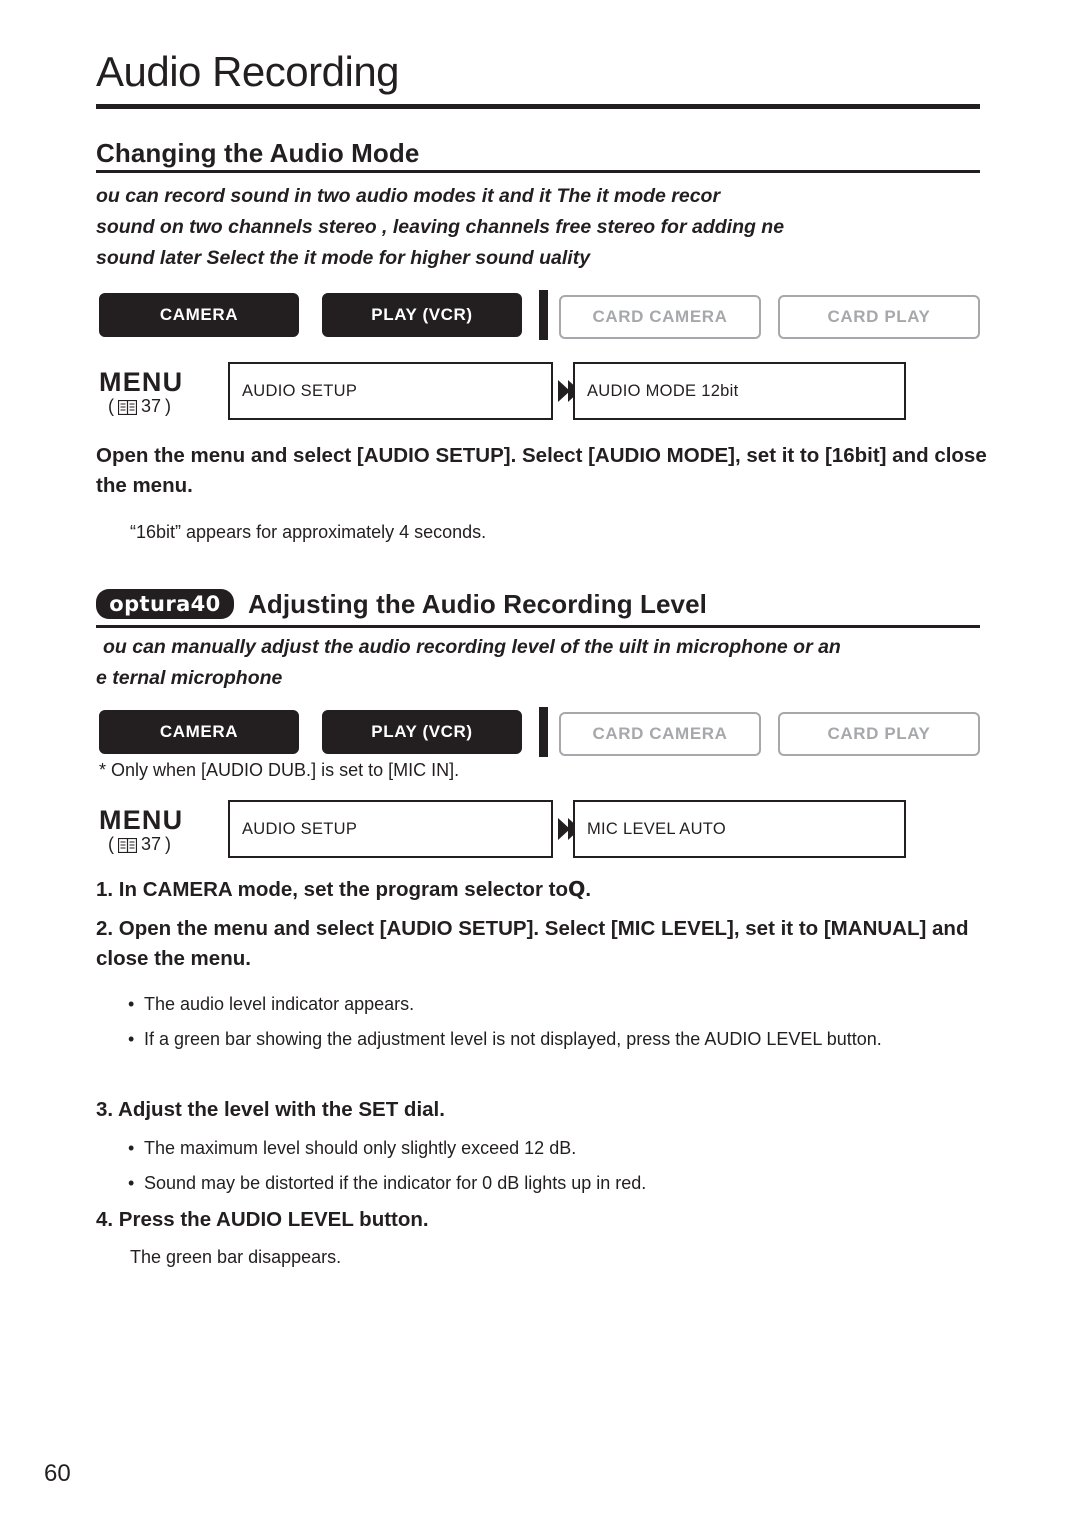 Image resolution: width=1080 pixels, height=1529 pixels. Describe the element at coordinates (422, 315) in the screenshot. I see `mode-button-play-vcr: PLAY (VCR)` at that location.